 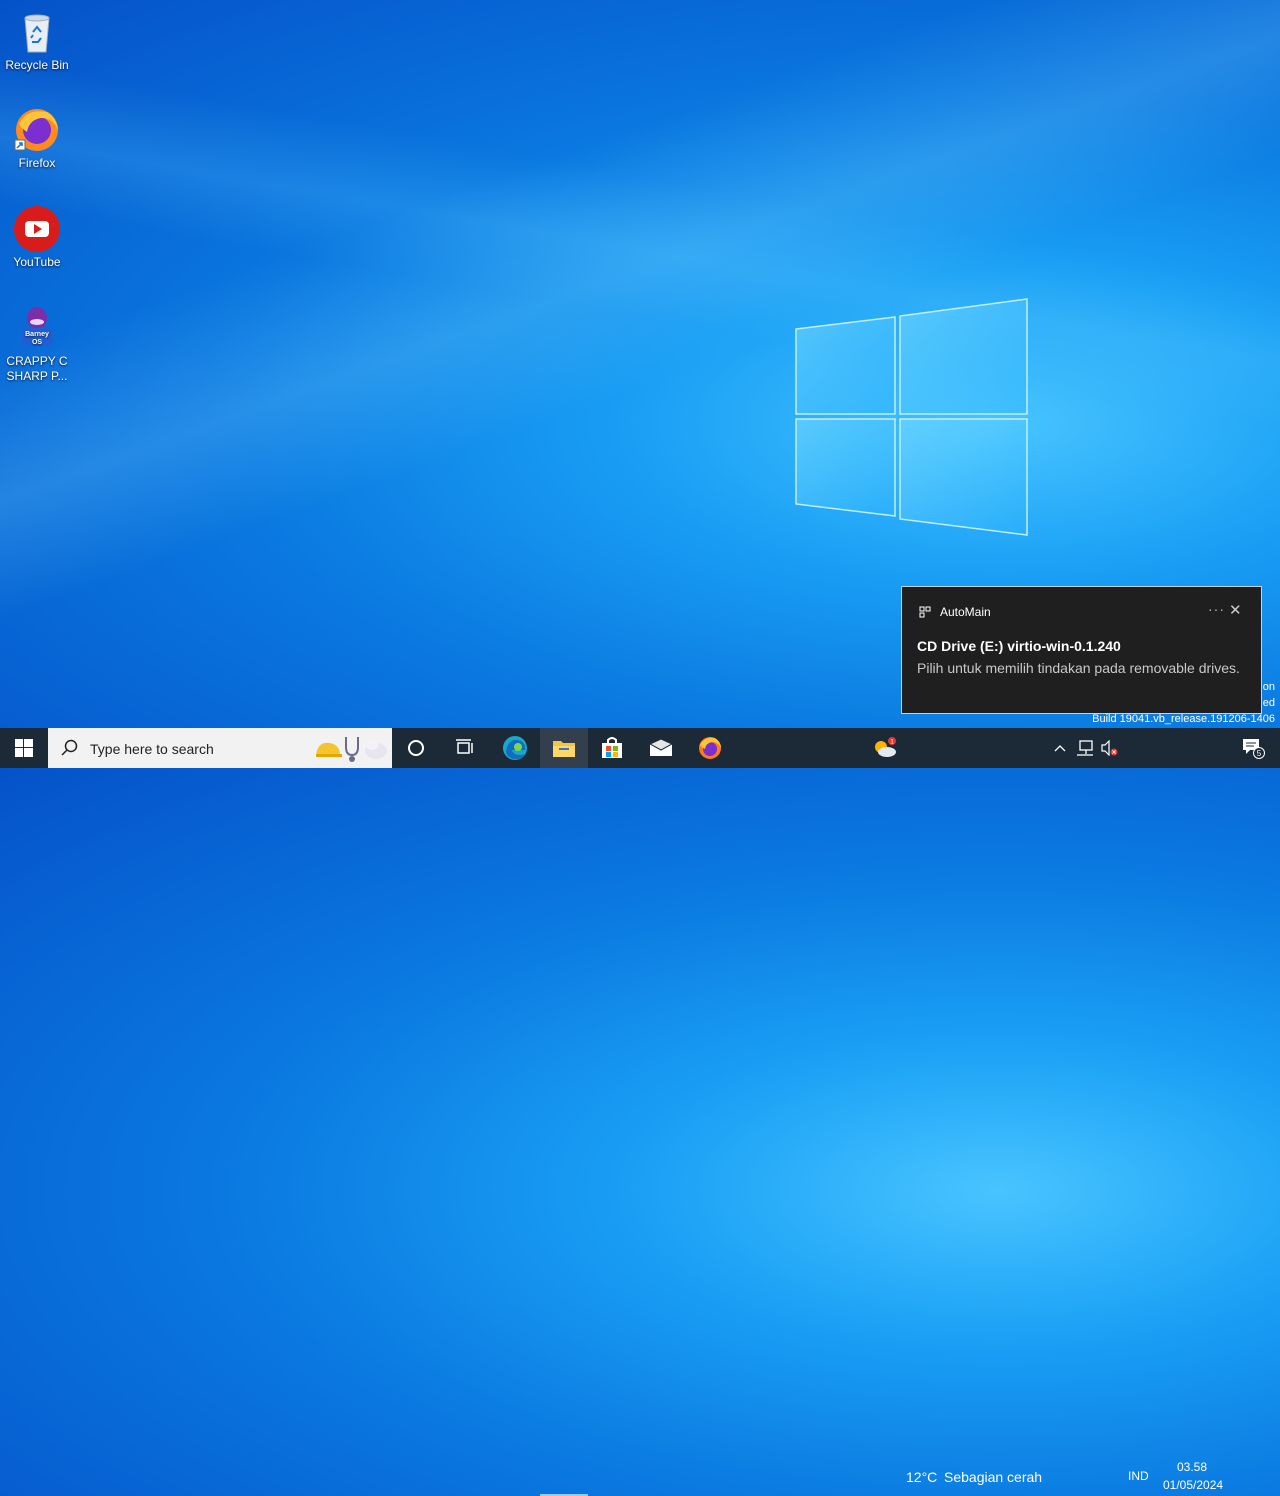 I want to click on chevron-up-icon, so click(x=1060, y=748).